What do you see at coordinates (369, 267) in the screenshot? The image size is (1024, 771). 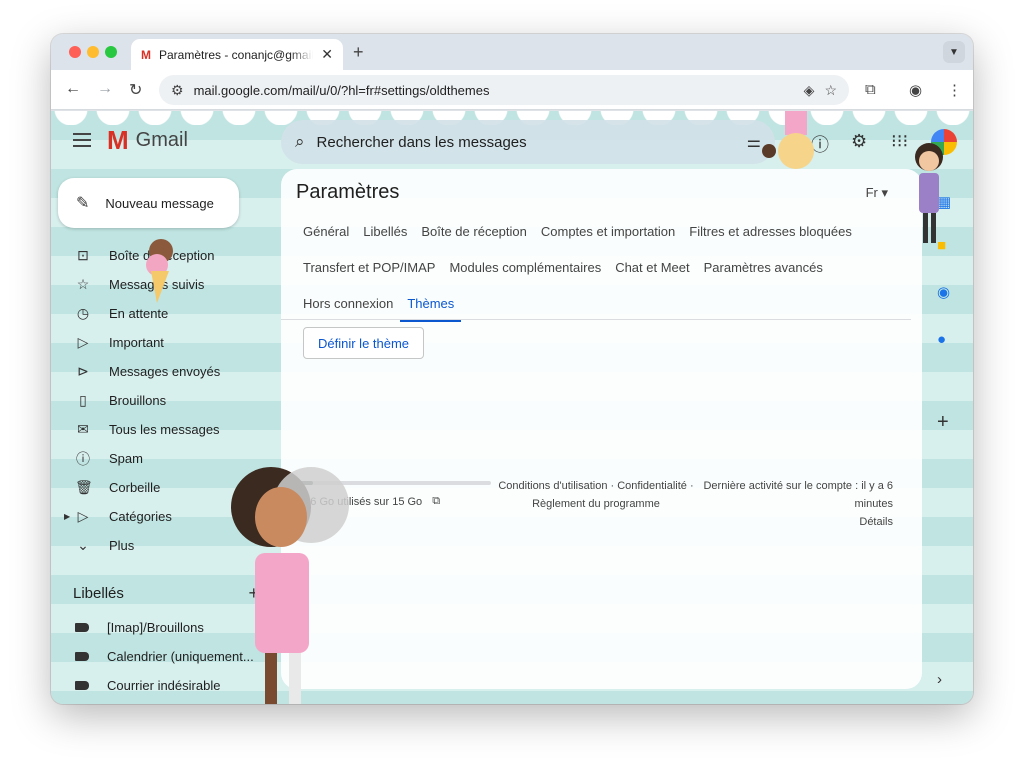 I see `tab-forwarding: Transfert et POP/IMAP` at bounding box center [369, 267].